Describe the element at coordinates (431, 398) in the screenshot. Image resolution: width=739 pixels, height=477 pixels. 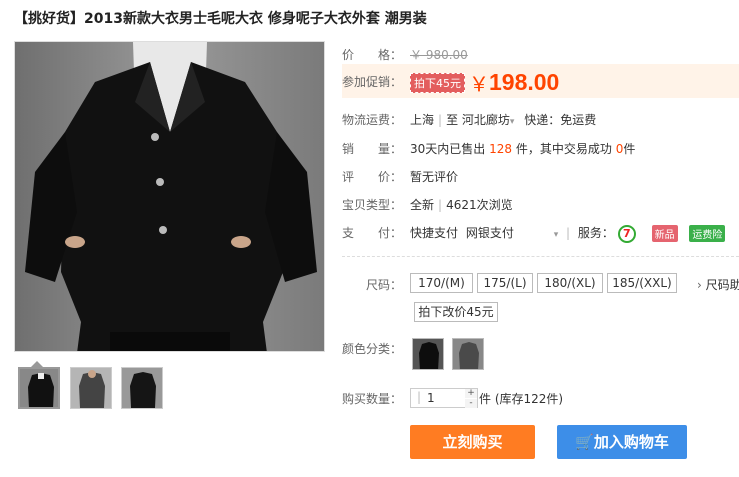
I see `quantity-input: 1` at that location.